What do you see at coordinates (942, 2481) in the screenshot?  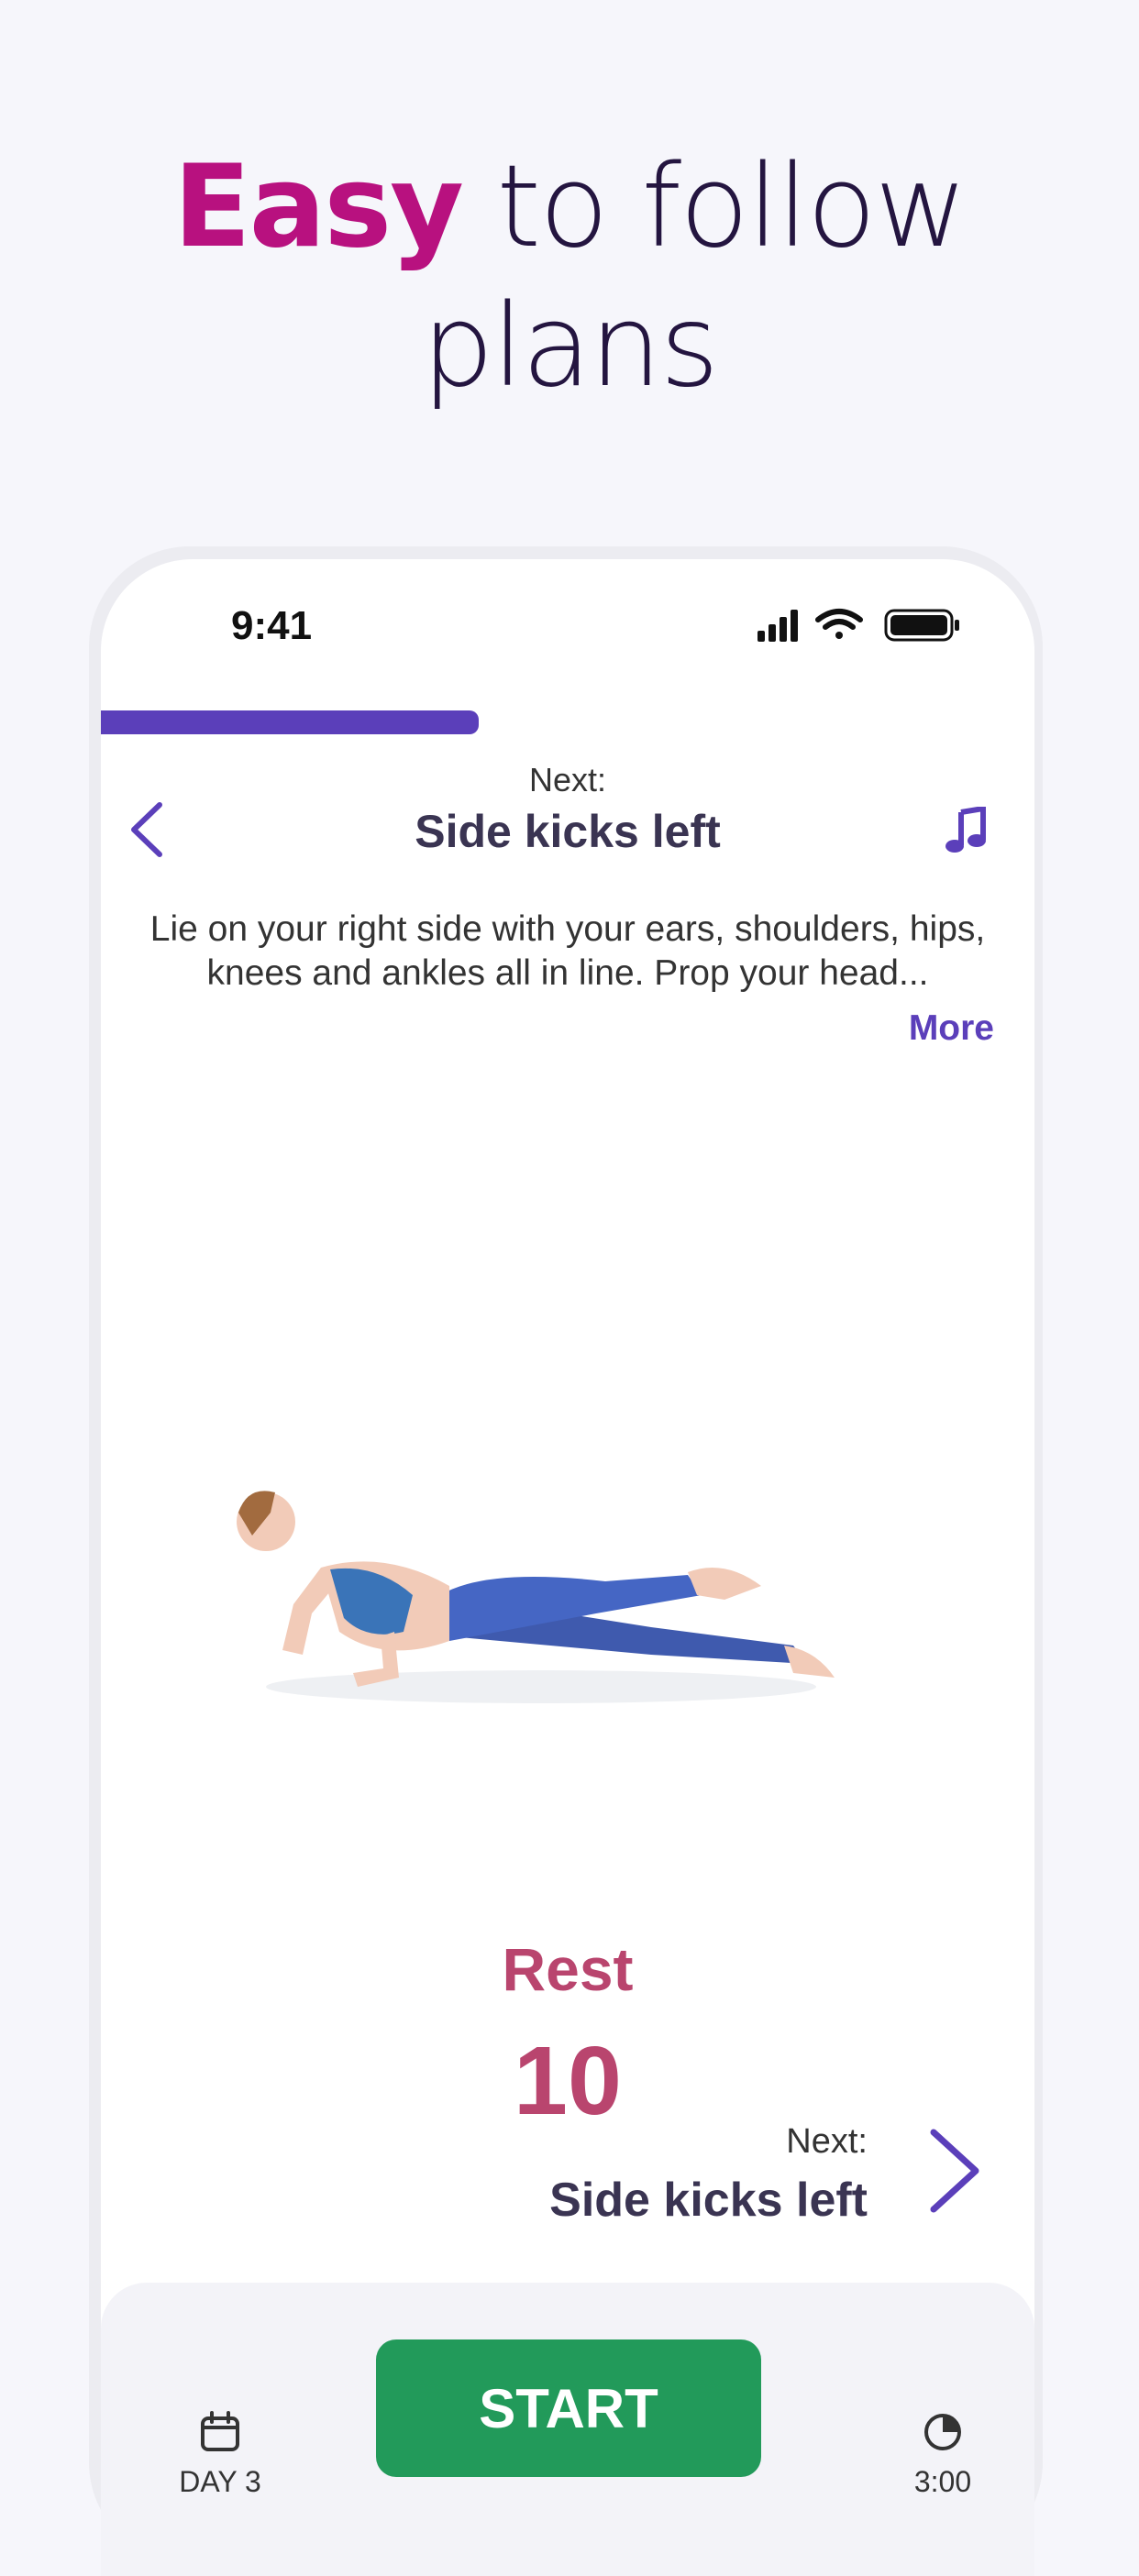 I see `duration-label: 3:00` at bounding box center [942, 2481].